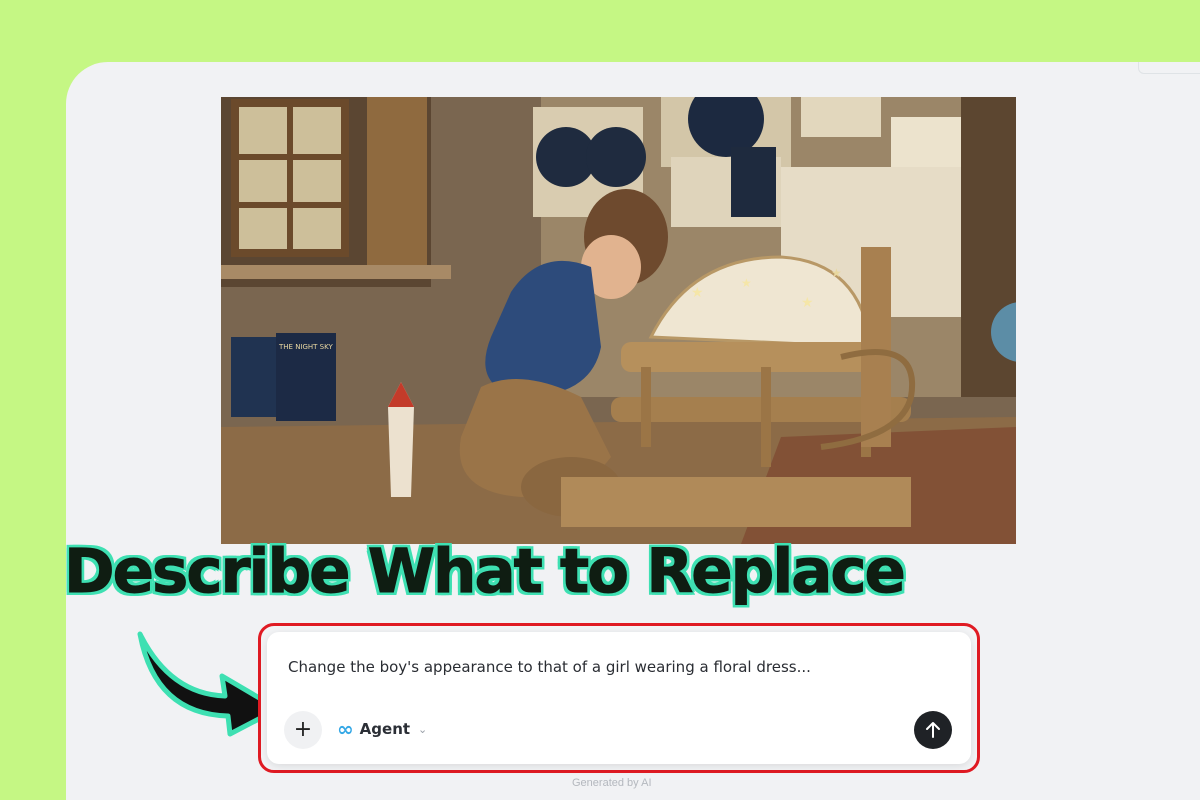 This screenshot has height=800, width=1200. What do you see at coordinates (1169, 68) in the screenshot?
I see `corner-tab` at bounding box center [1169, 68].